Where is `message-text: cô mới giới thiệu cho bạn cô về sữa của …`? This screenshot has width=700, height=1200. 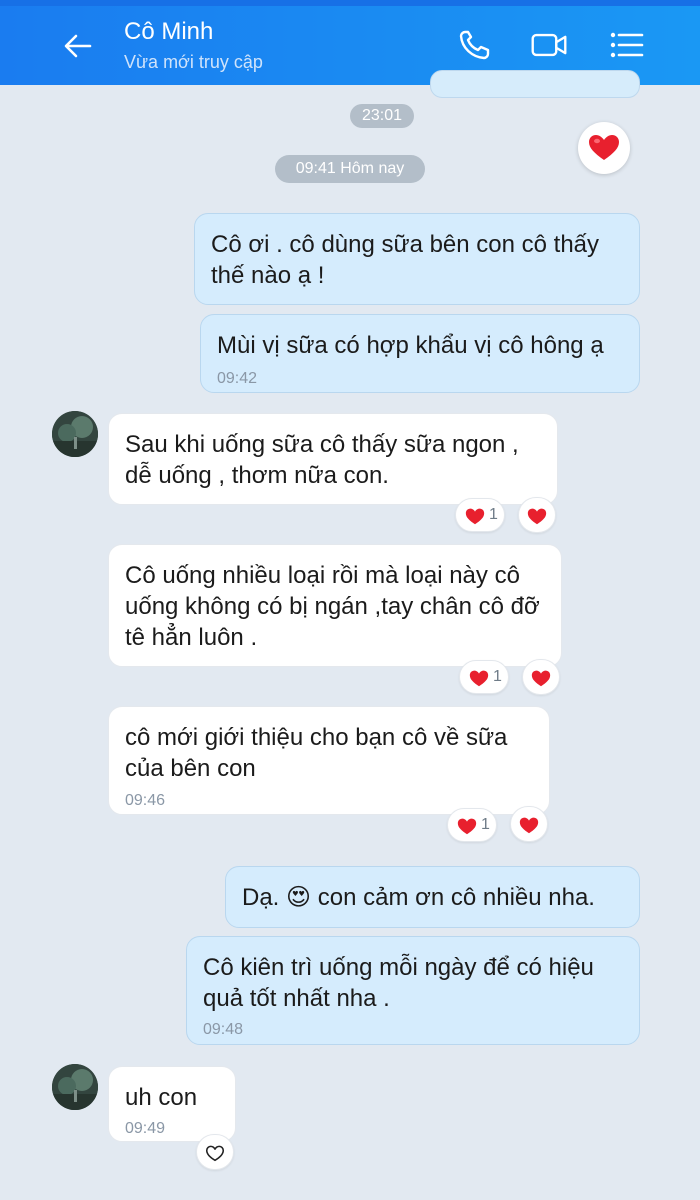 message-text: cô mới giới thiệu cho bạn cô về sữa của … is located at coordinates (316, 753).